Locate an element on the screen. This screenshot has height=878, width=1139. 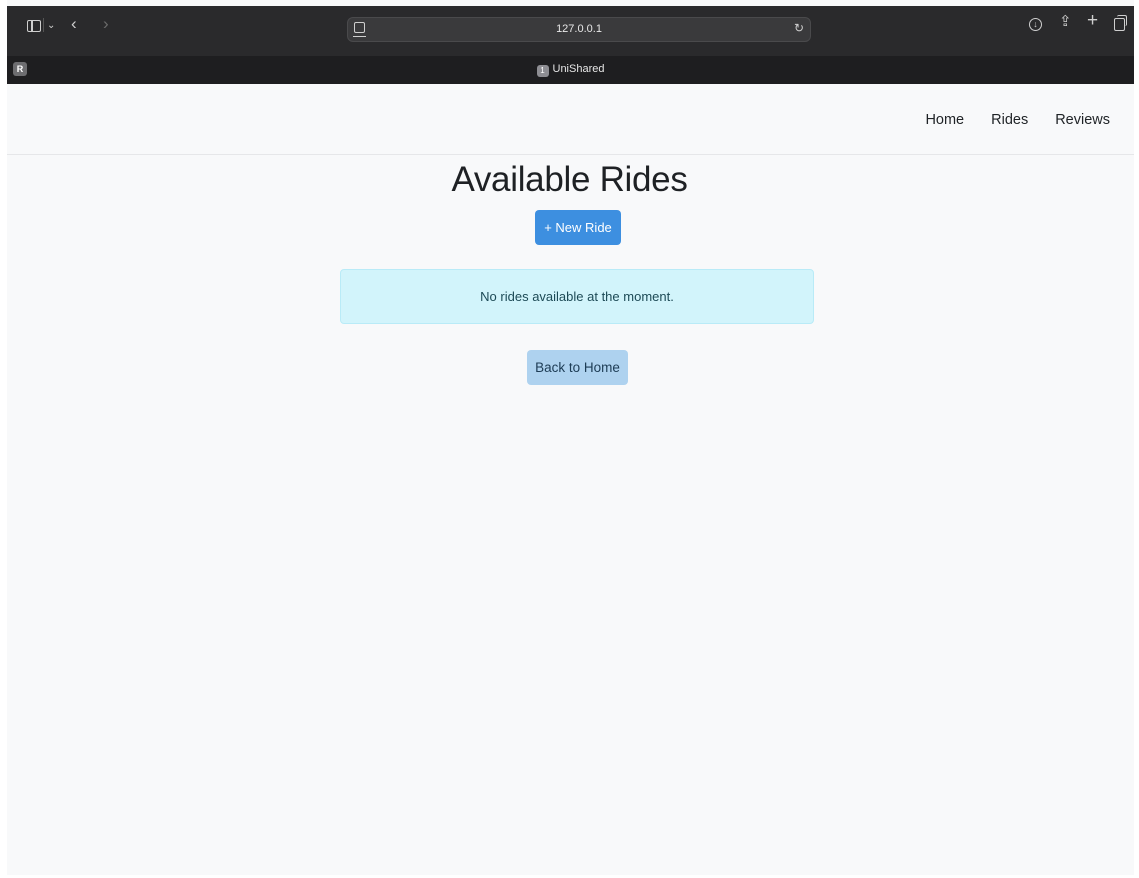
browser-toolbar: ⌄ ‹ › 127.0.0.1 ↻ ↓ ⇪ + R 1 UniShared is located at coordinates (570, 45).